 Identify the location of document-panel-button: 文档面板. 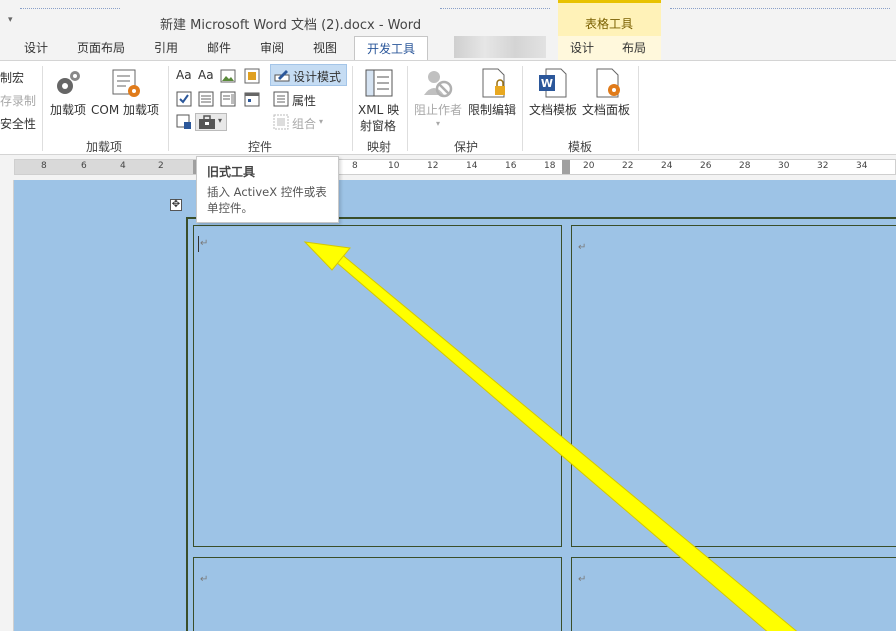
(606, 109).